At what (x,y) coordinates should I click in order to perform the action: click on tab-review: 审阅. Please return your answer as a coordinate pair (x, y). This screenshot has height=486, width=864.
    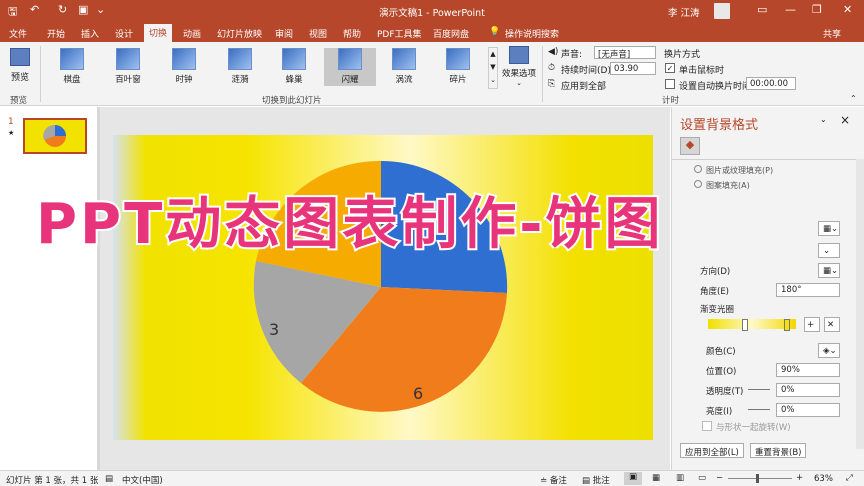
    Looking at the image, I should click on (284, 33).